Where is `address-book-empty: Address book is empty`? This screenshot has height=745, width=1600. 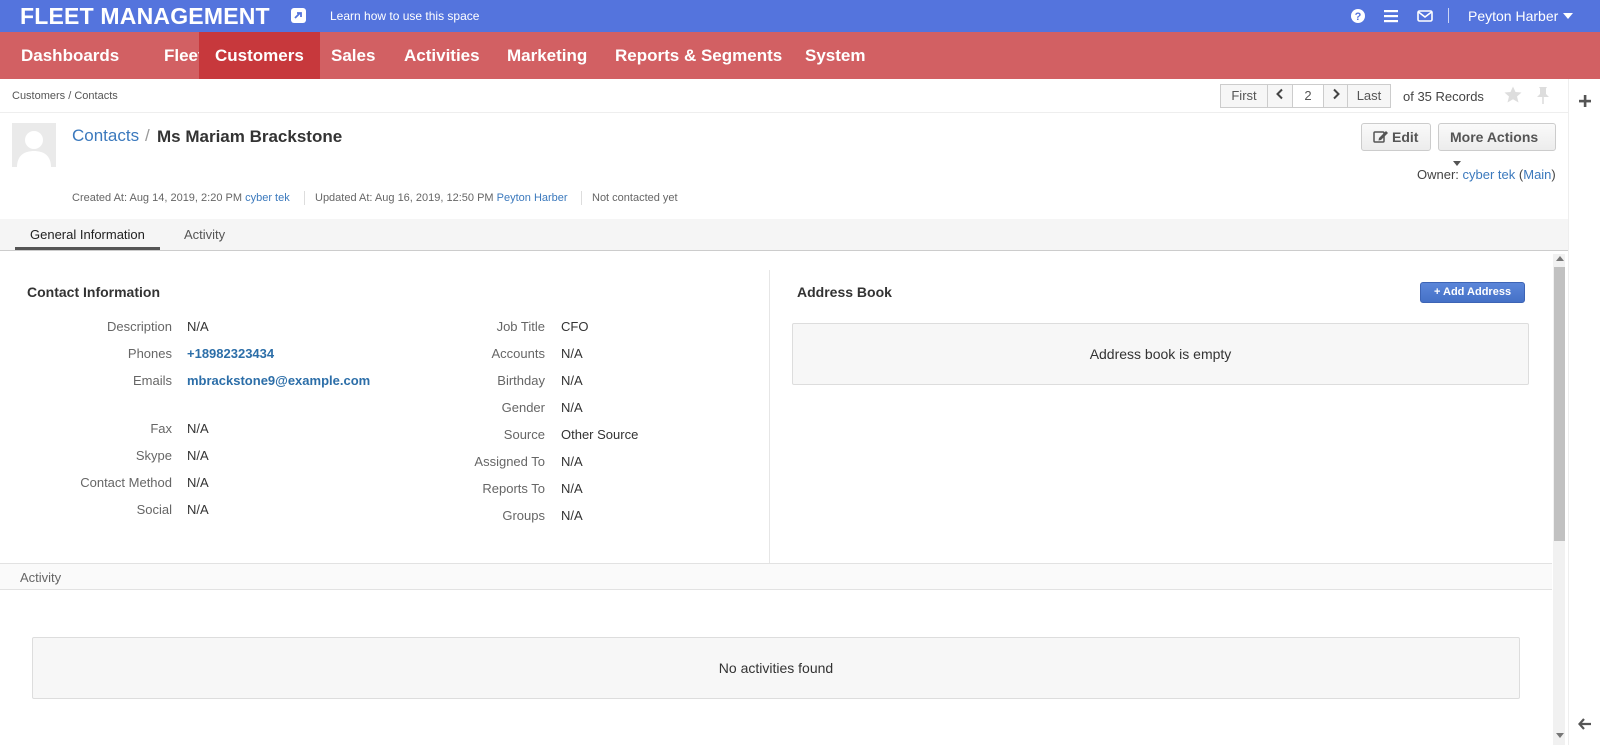 address-book-empty: Address book is empty is located at coordinates (1160, 354).